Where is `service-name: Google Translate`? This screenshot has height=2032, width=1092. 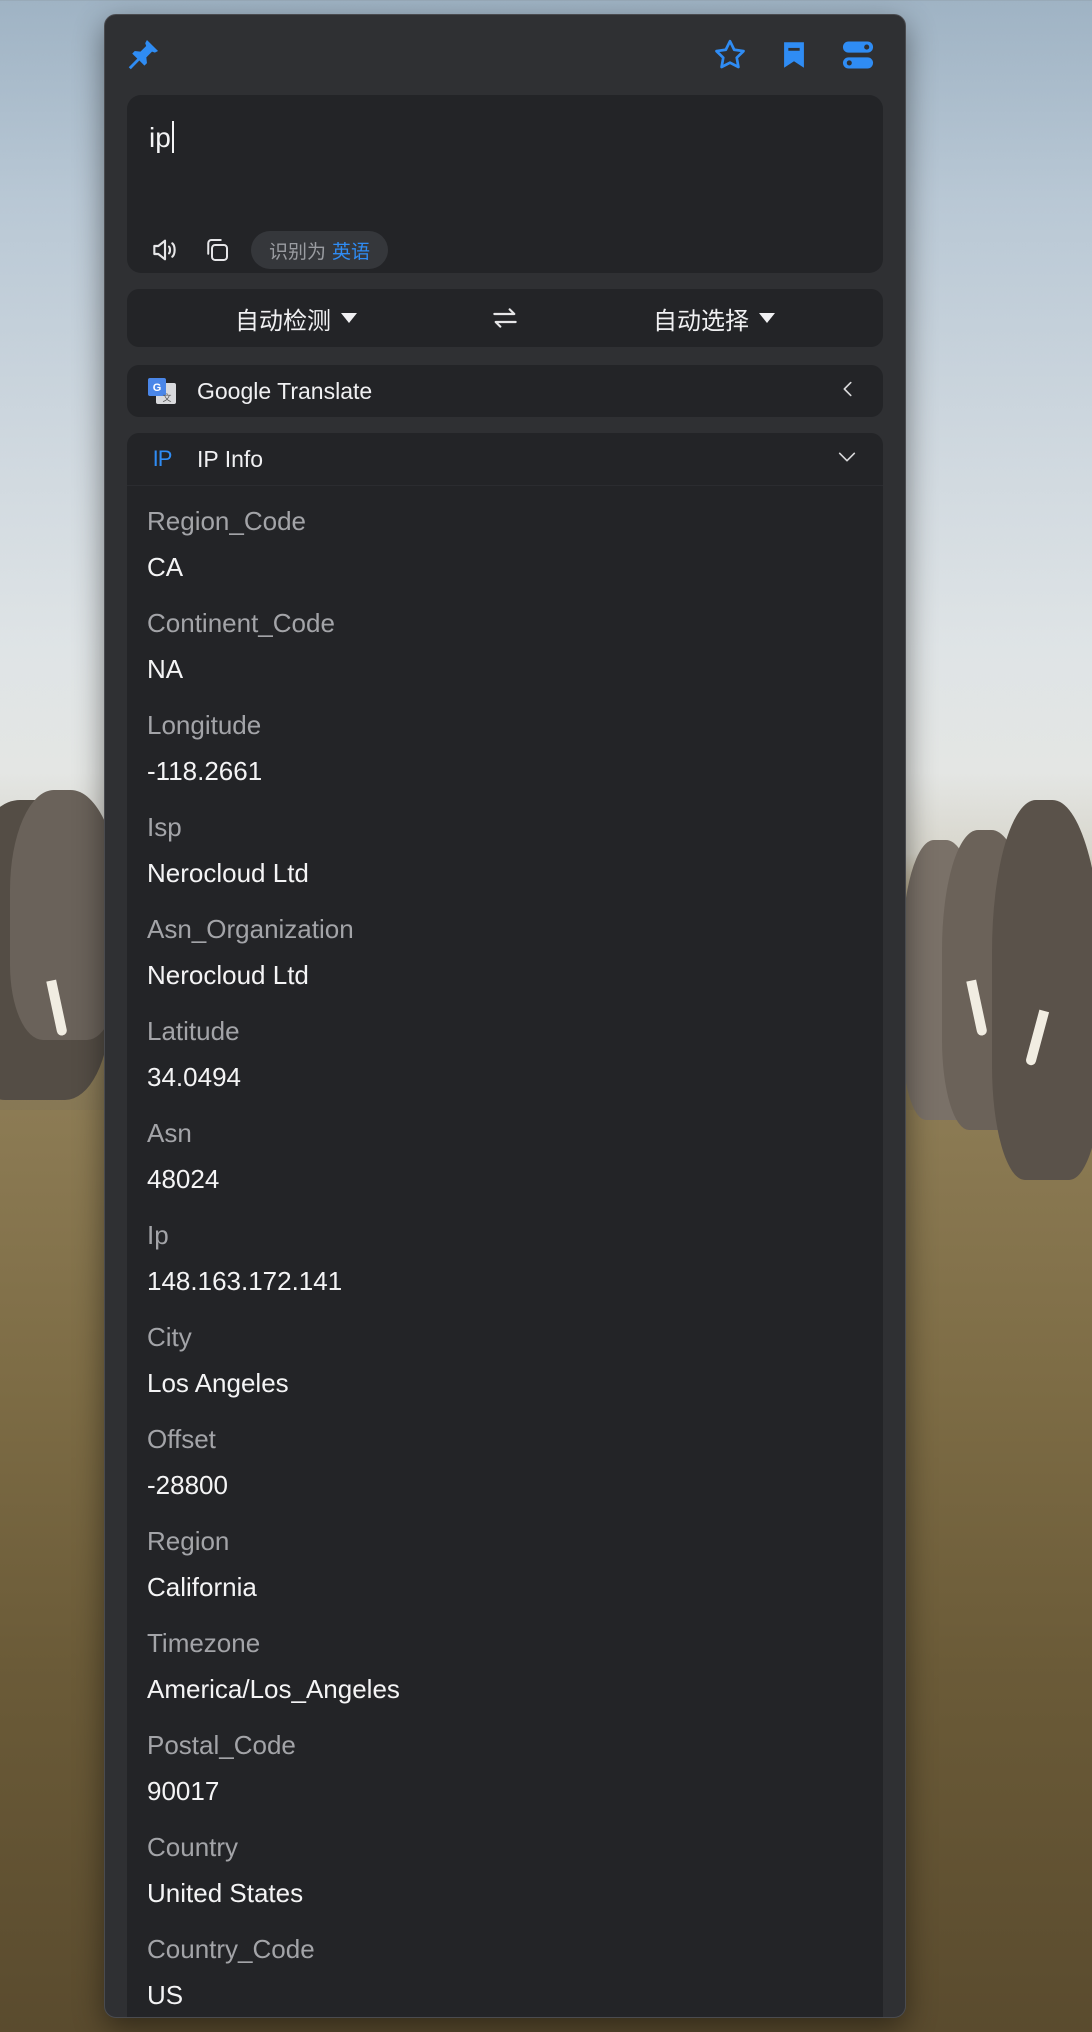
service-name: Google Translate is located at coordinates (285, 390).